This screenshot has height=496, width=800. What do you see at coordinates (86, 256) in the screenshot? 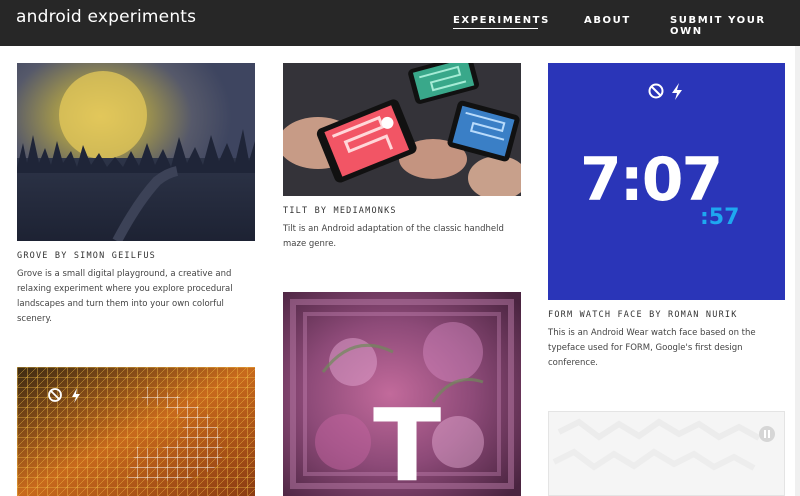
I see `card-title-grove: GROVE BY SIMON GEILFUS` at bounding box center [86, 256].